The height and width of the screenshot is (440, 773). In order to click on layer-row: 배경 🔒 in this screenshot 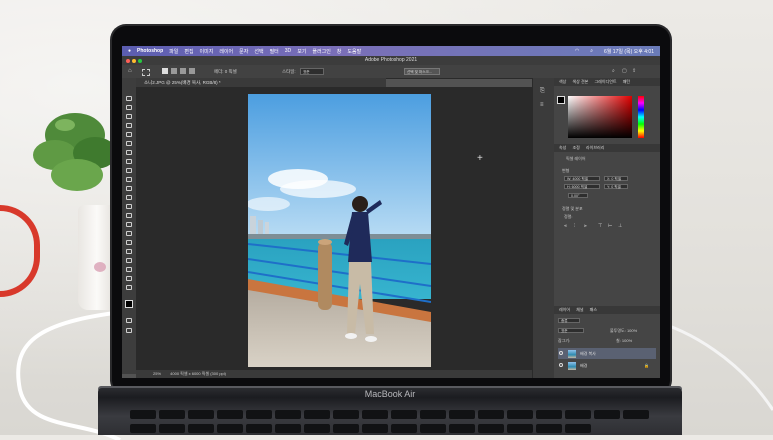, I will do `click(607, 365)`.